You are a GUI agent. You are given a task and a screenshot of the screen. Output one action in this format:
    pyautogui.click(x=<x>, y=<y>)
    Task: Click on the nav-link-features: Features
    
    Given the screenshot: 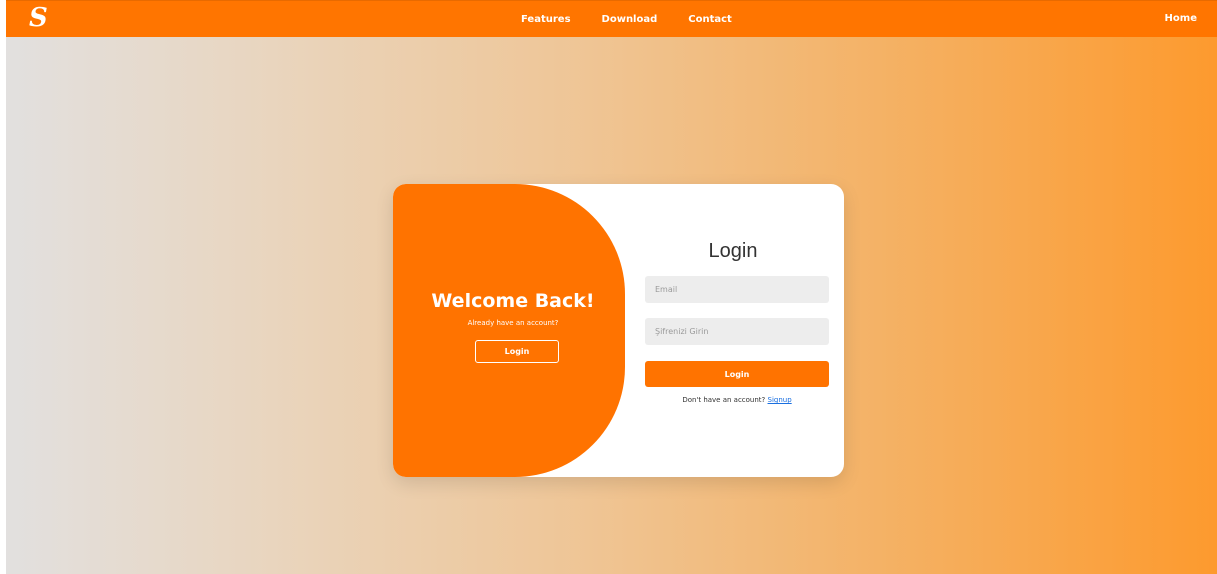 What is the action you would take?
    pyautogui.click(x=546, y=19)
    